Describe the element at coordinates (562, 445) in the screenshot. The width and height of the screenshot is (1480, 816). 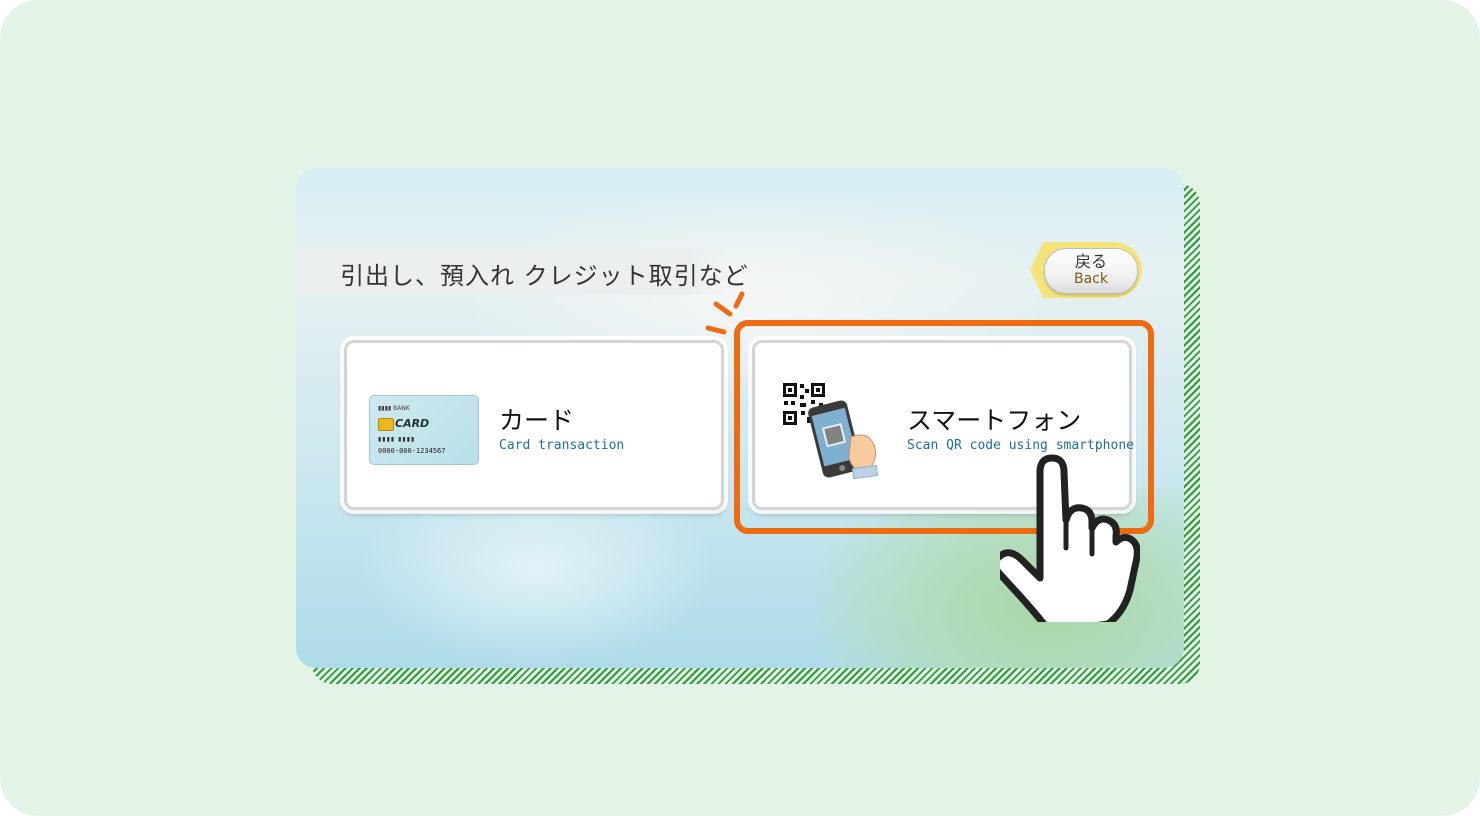
I see `card-option-sublabel: Card transaction` at that location.